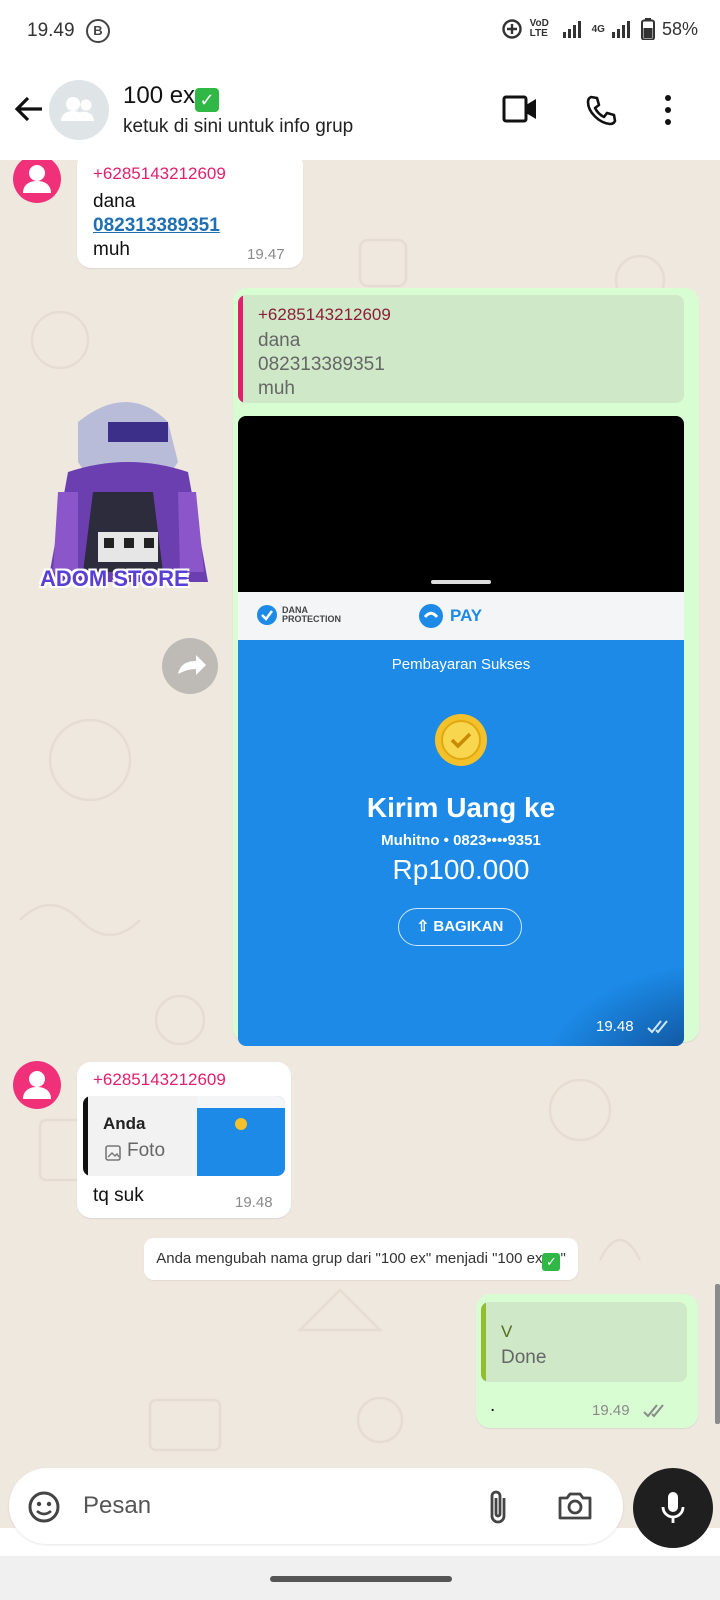  Describe the element at coordinates (647, 29) in the screenshot. I see `battery-icon` at that location.